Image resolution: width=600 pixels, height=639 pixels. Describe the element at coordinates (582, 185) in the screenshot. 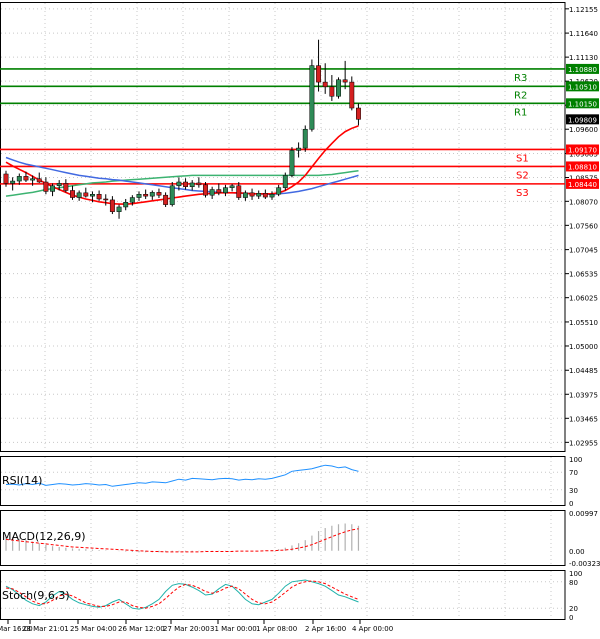

I see `level-price-label-s3: 1.08440` at that location.